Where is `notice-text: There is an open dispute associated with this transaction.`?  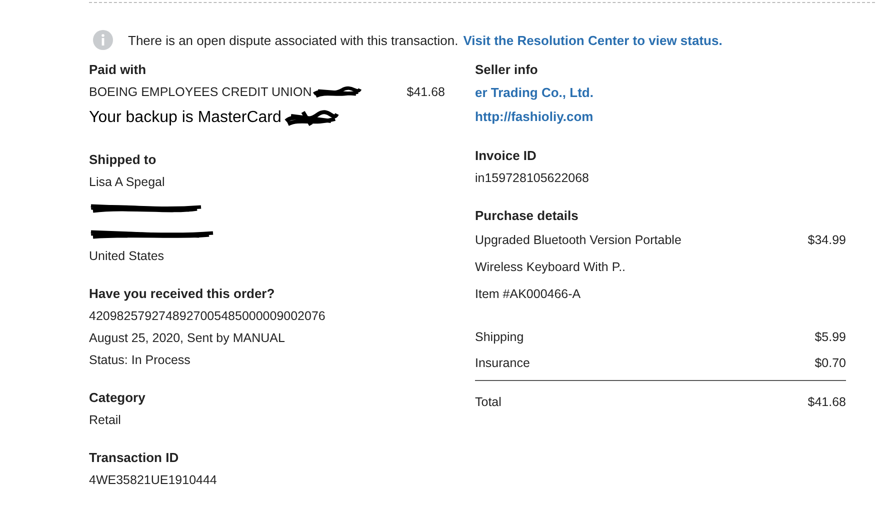 notice-text: There is an open dispute associated with this transaction. is located at coordinates (293, 40).